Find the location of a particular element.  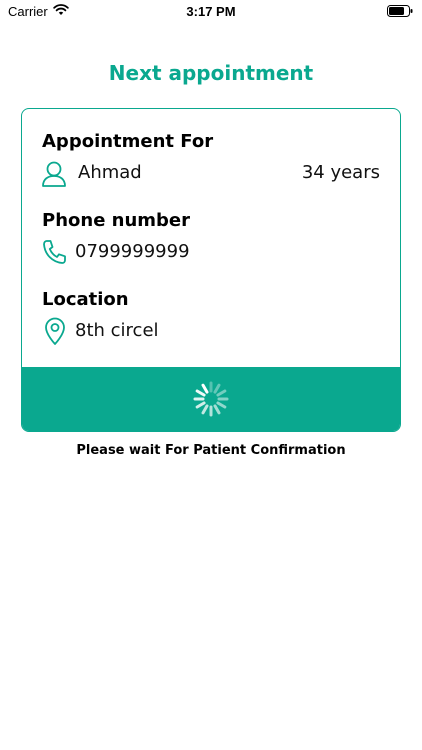

appointment-for-label: Appointment For is located at coordinates (128, 141).